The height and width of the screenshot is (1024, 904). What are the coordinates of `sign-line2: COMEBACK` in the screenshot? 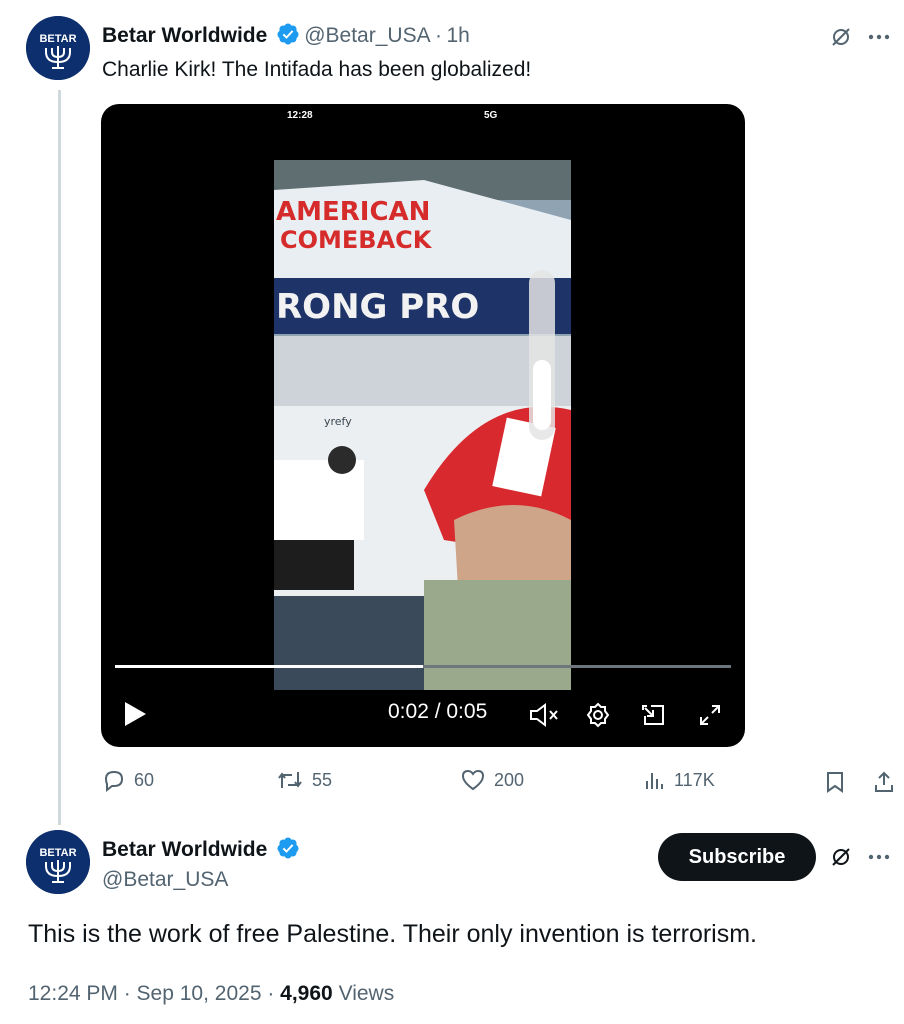 It's located at (356, 240).